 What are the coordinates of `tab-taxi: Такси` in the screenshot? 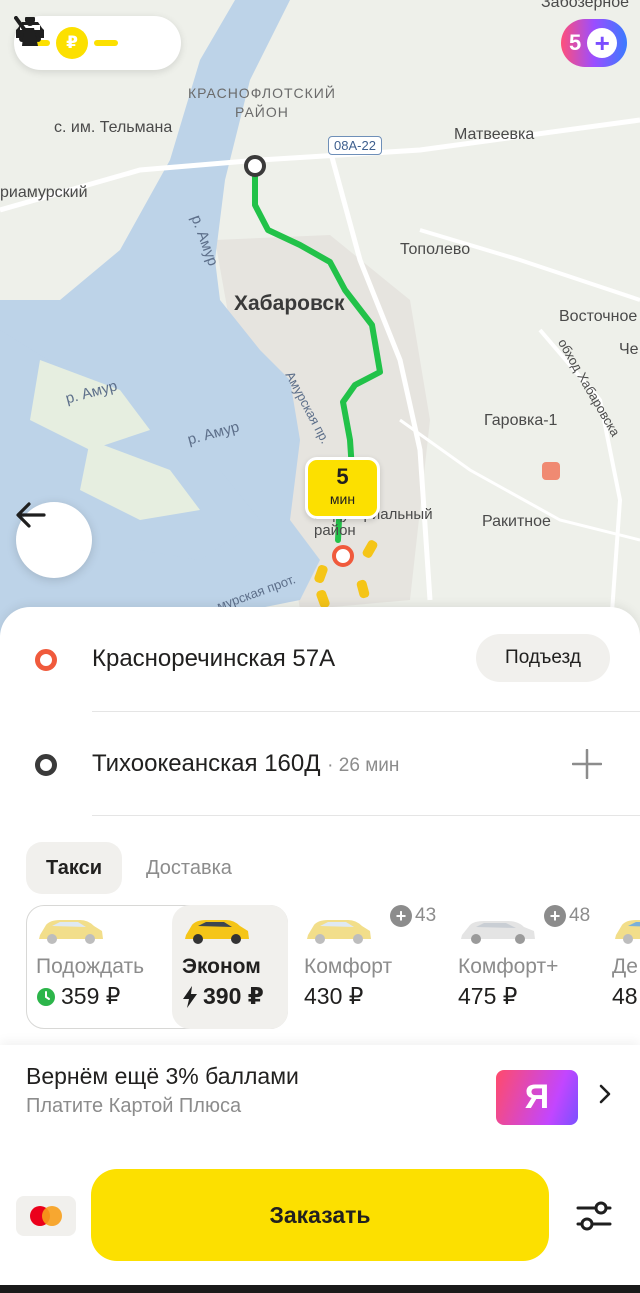 It's located at (74, 868).